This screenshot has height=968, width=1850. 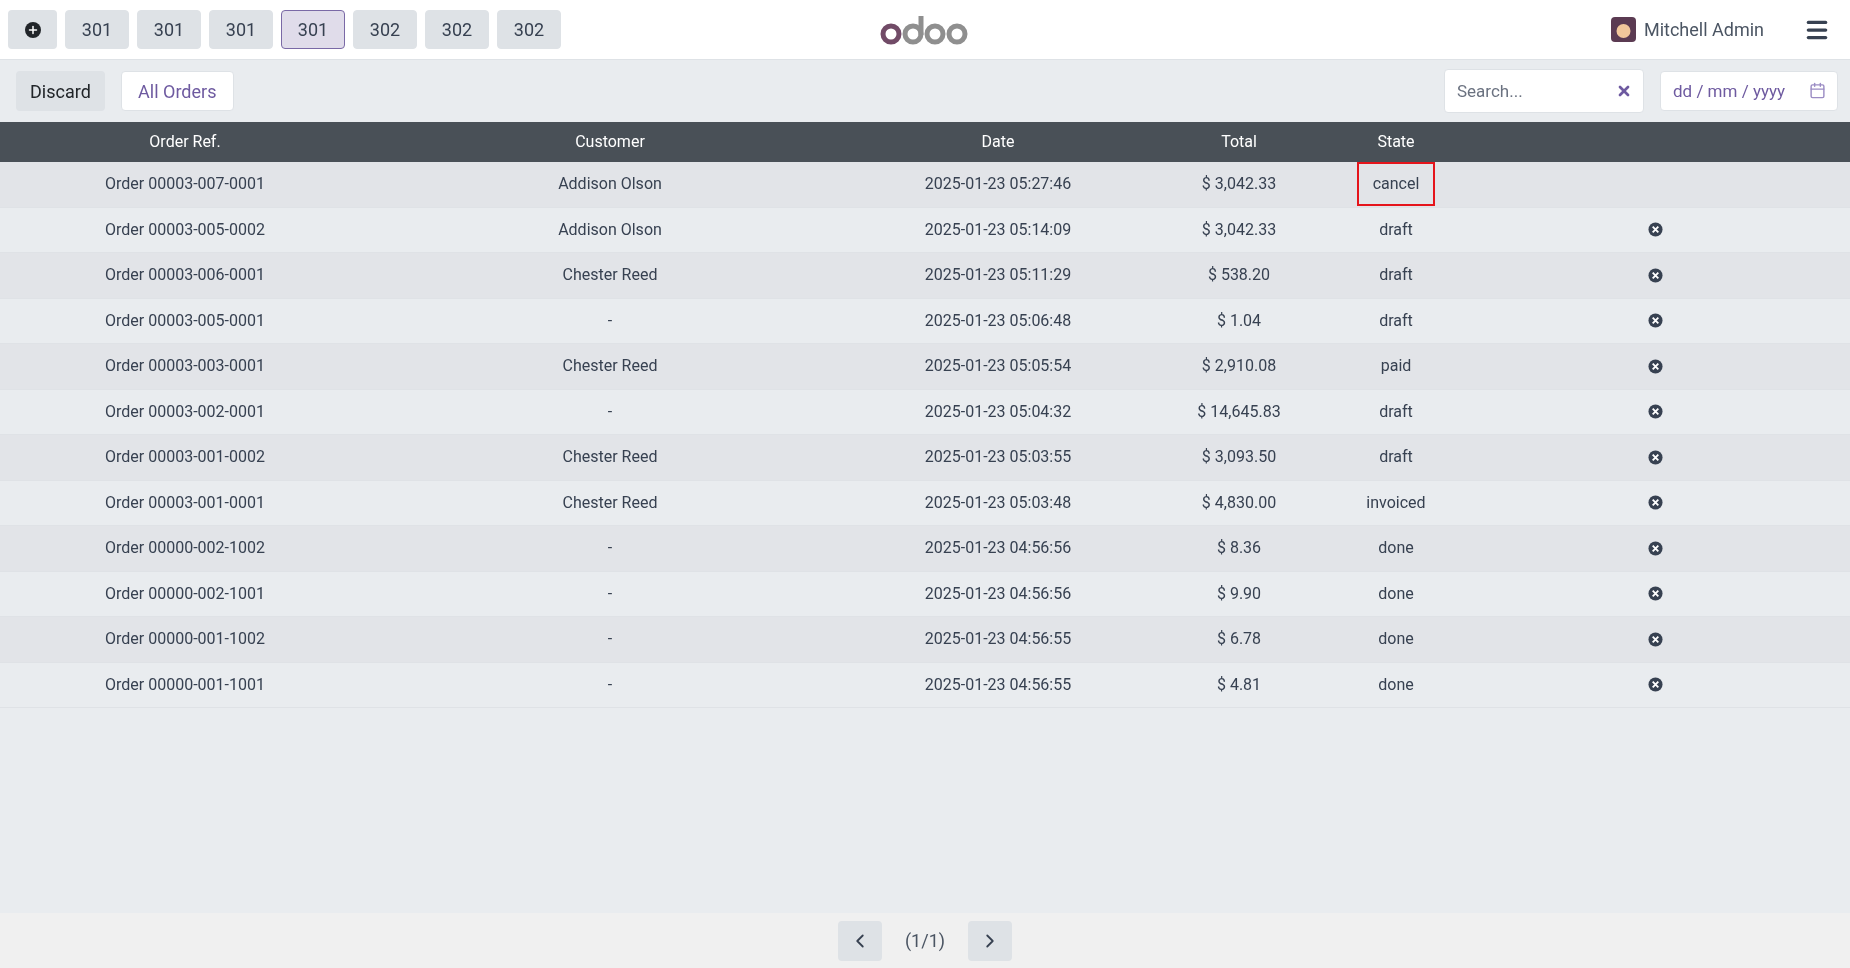 What do you see at coordinates (185, 366) in the screenshot?
I see `table-cell-text: Order 00003-003-0001` at bounding box center [185, 366].